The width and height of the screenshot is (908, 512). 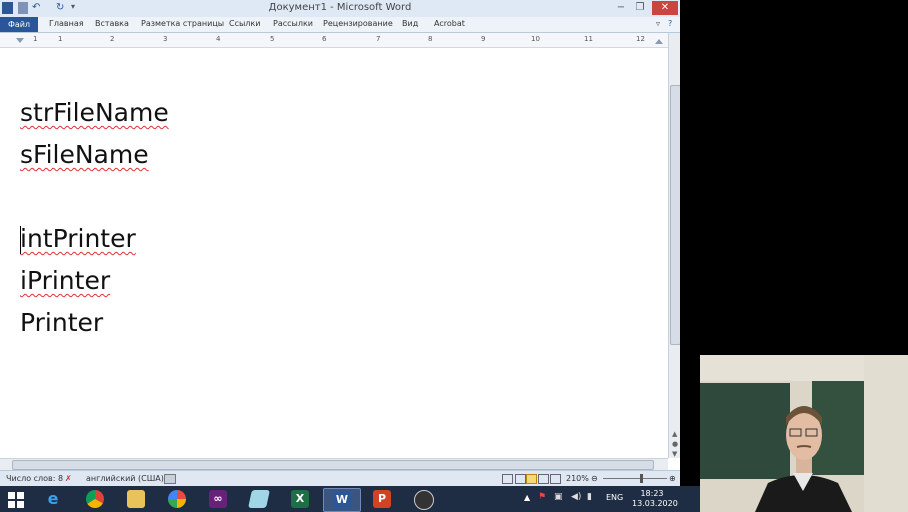 What do you see at coordinates (333, 465) in the screenshot?
I see `horizontal-scroll-thumb` at bounding box center [333, 465].